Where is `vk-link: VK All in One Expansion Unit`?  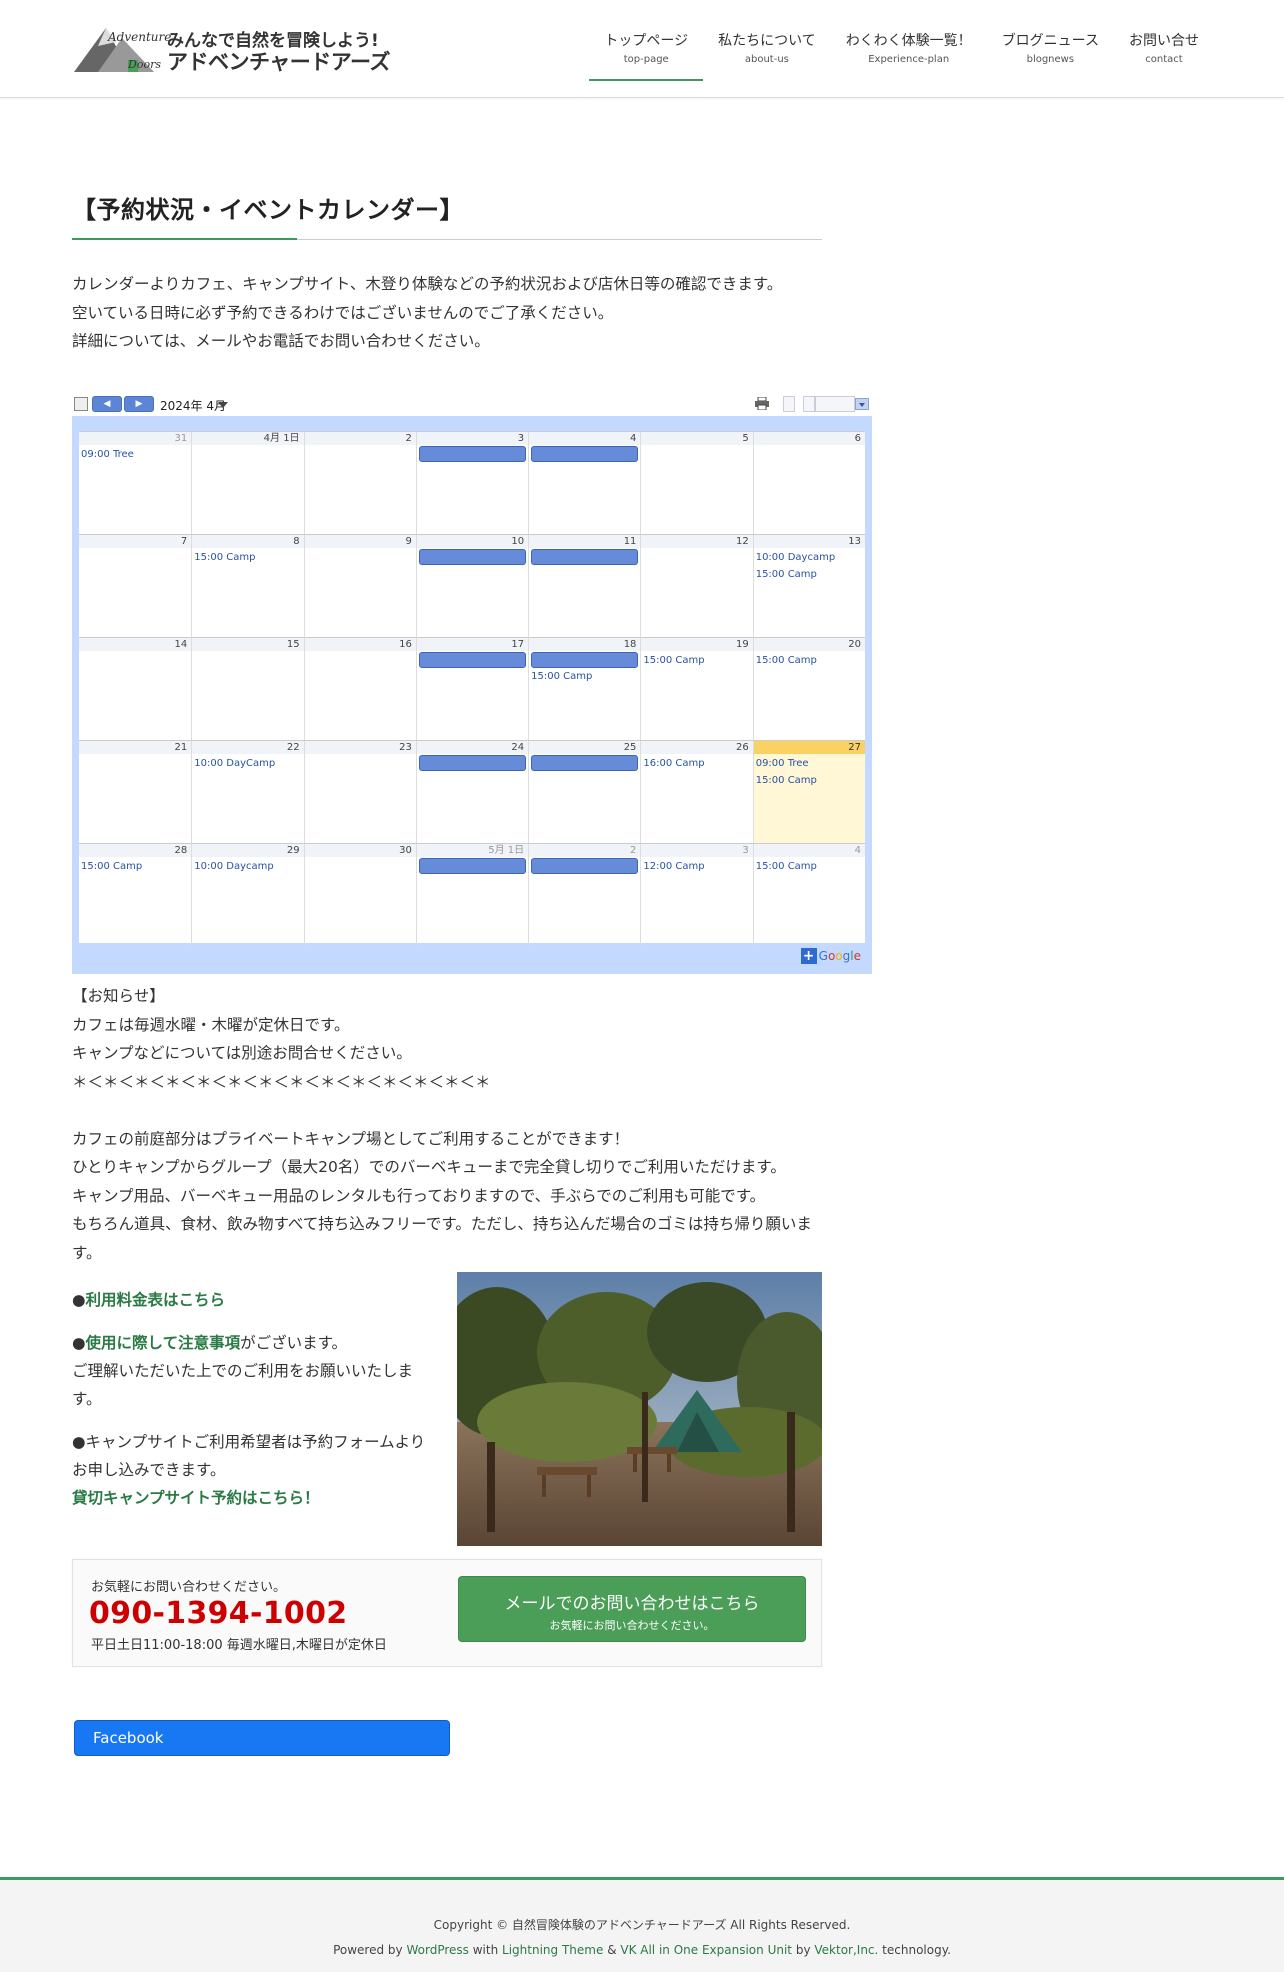
vk-link: VK All in One Expansion Unit is located at coordinates (706, 1950).